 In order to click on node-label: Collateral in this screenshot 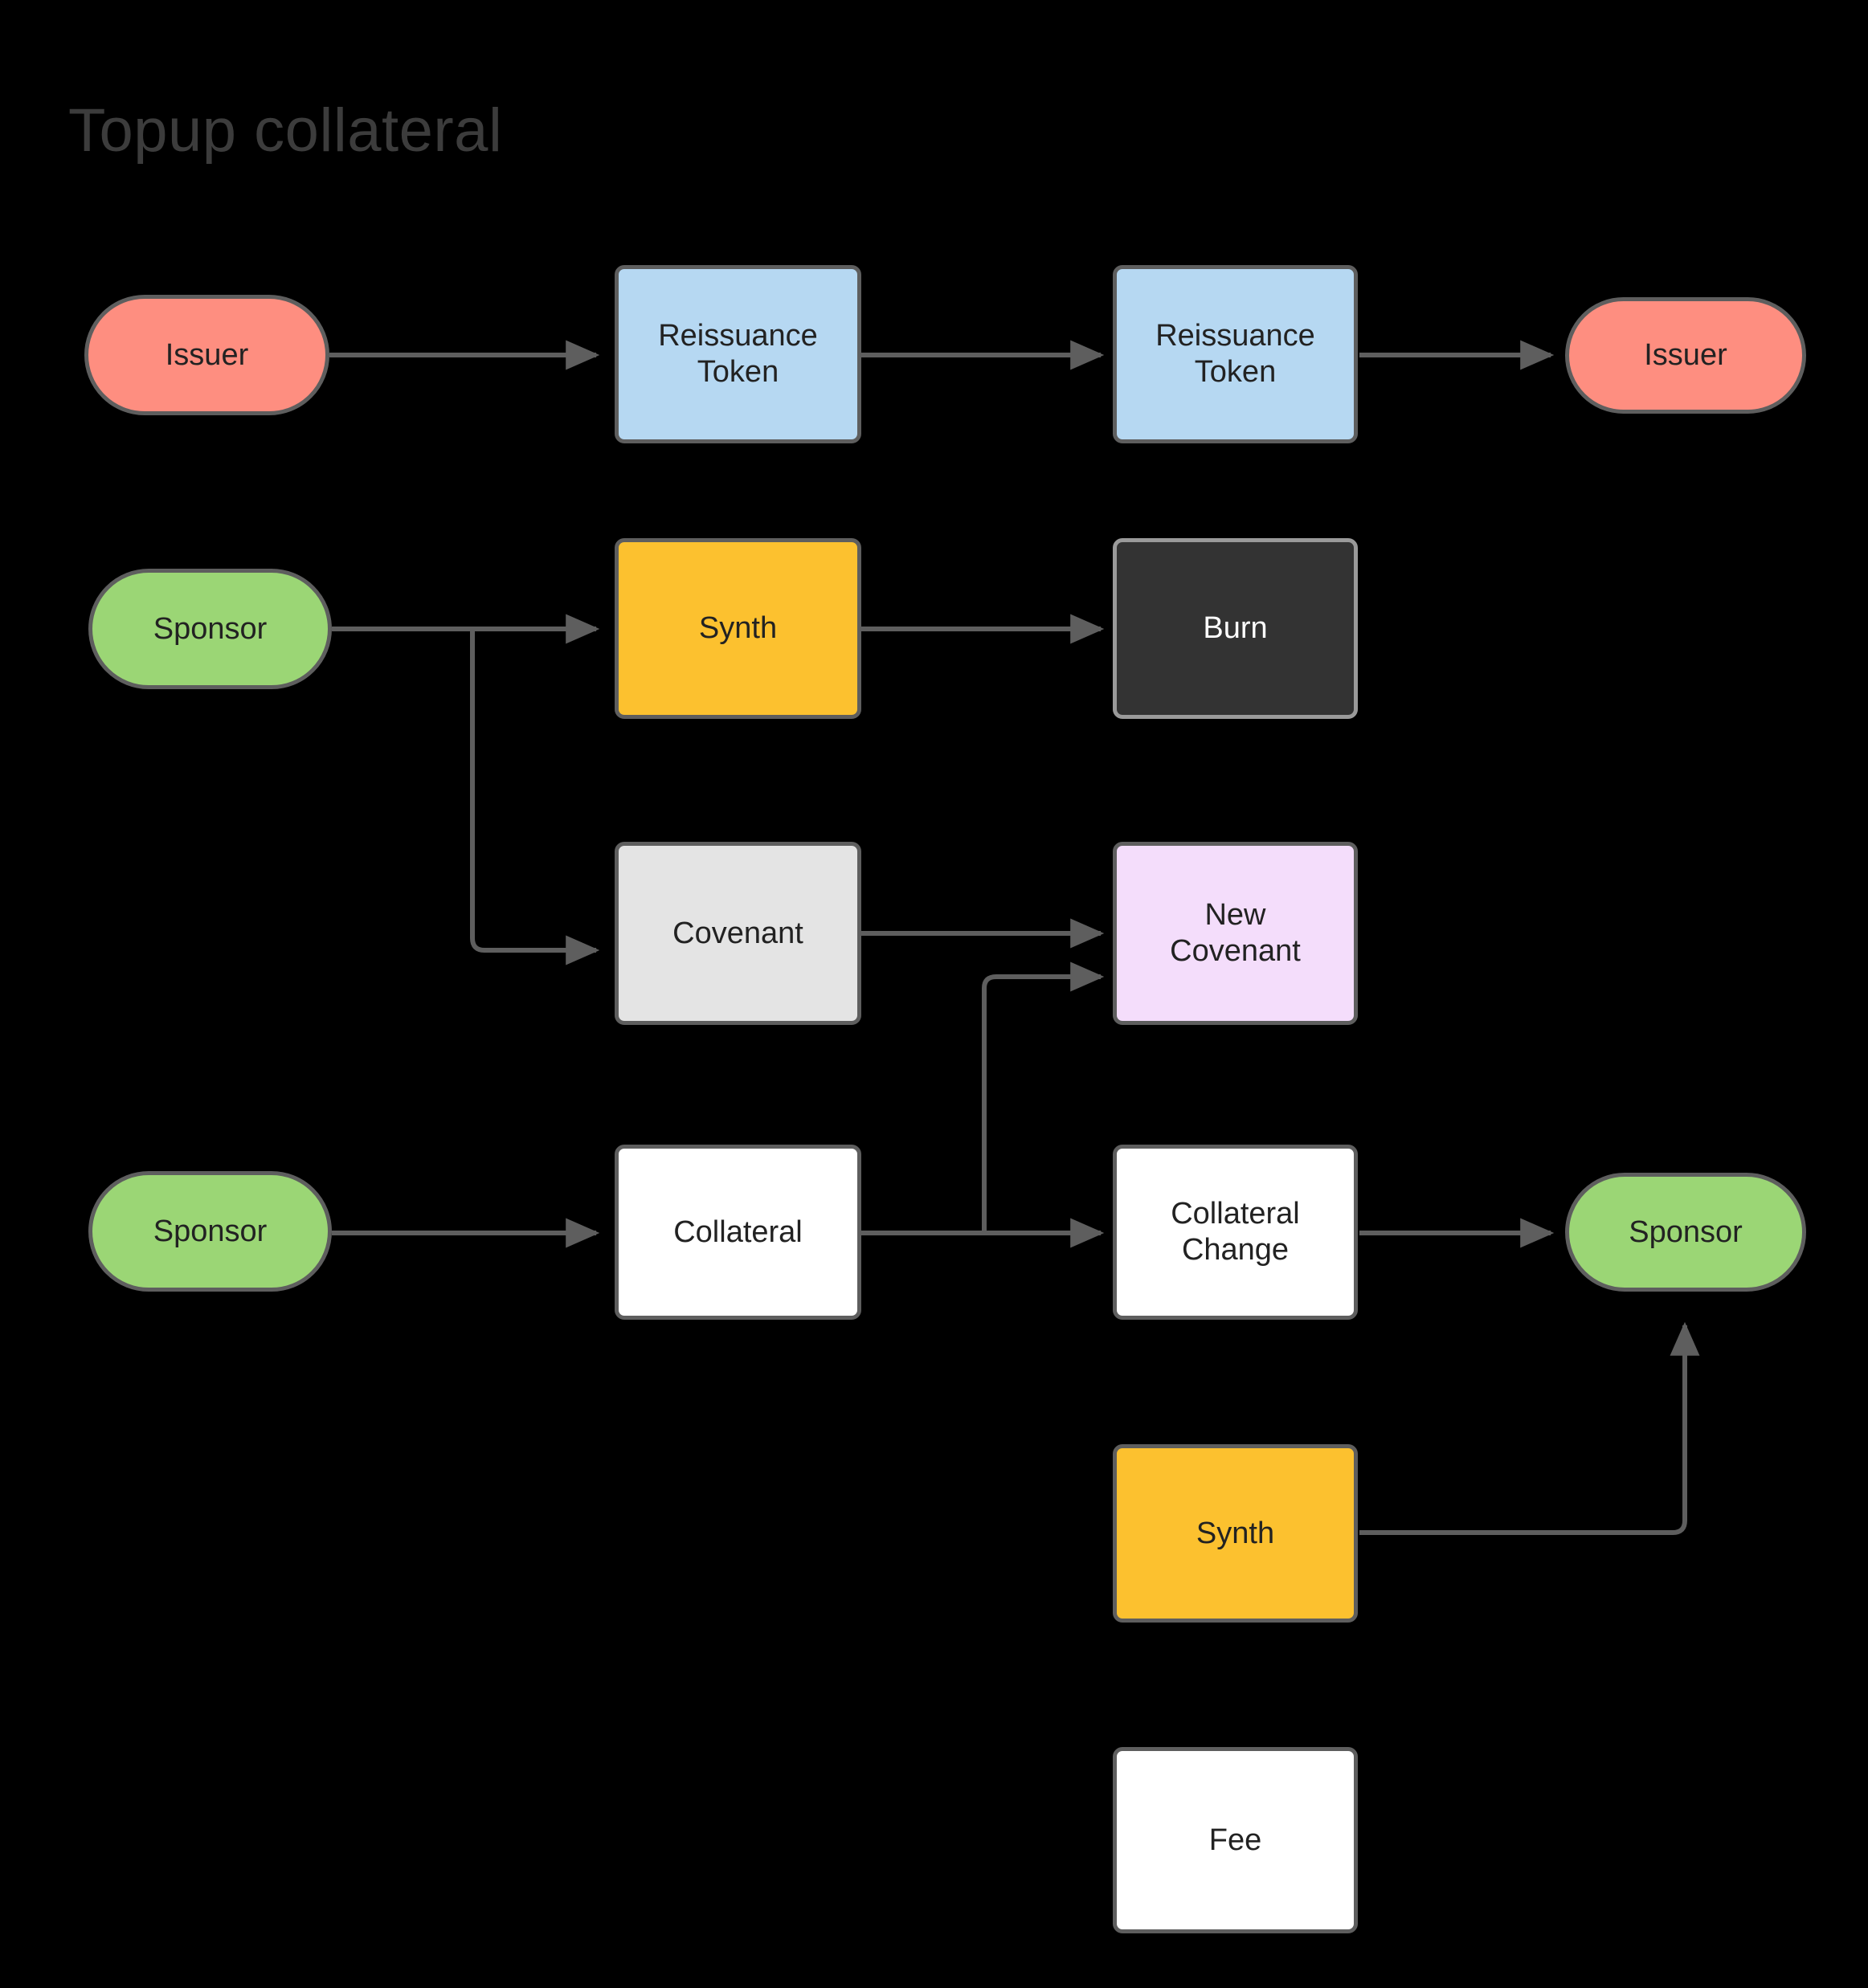, I will do `click(738, 1231)`.